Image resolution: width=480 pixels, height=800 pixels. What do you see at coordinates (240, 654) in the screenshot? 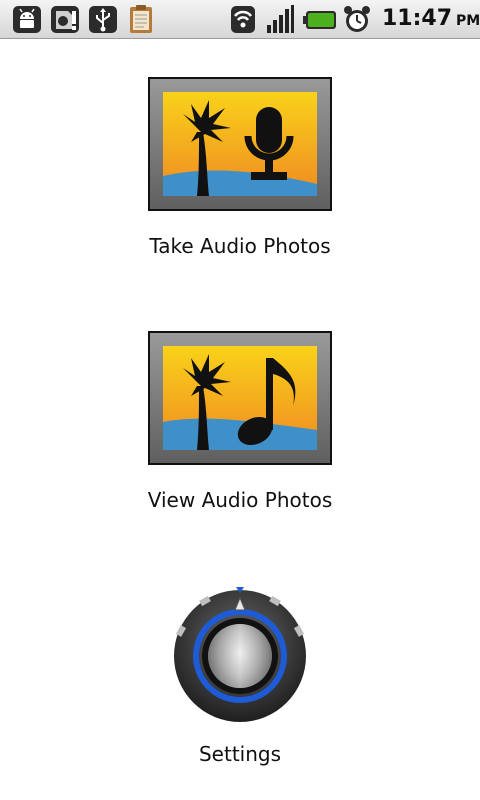
I see `settings-knob-icon` at bounding box center [240, 654].